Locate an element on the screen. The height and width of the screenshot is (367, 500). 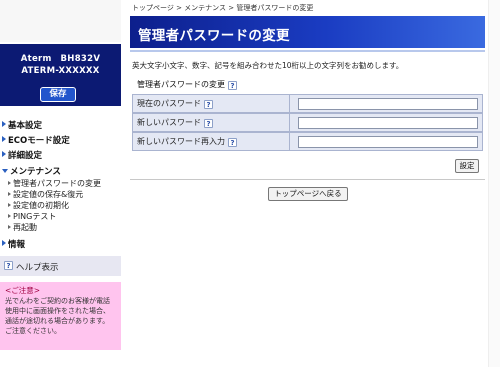
nav-item-info: 情報 is located at coordinates (13, 244).